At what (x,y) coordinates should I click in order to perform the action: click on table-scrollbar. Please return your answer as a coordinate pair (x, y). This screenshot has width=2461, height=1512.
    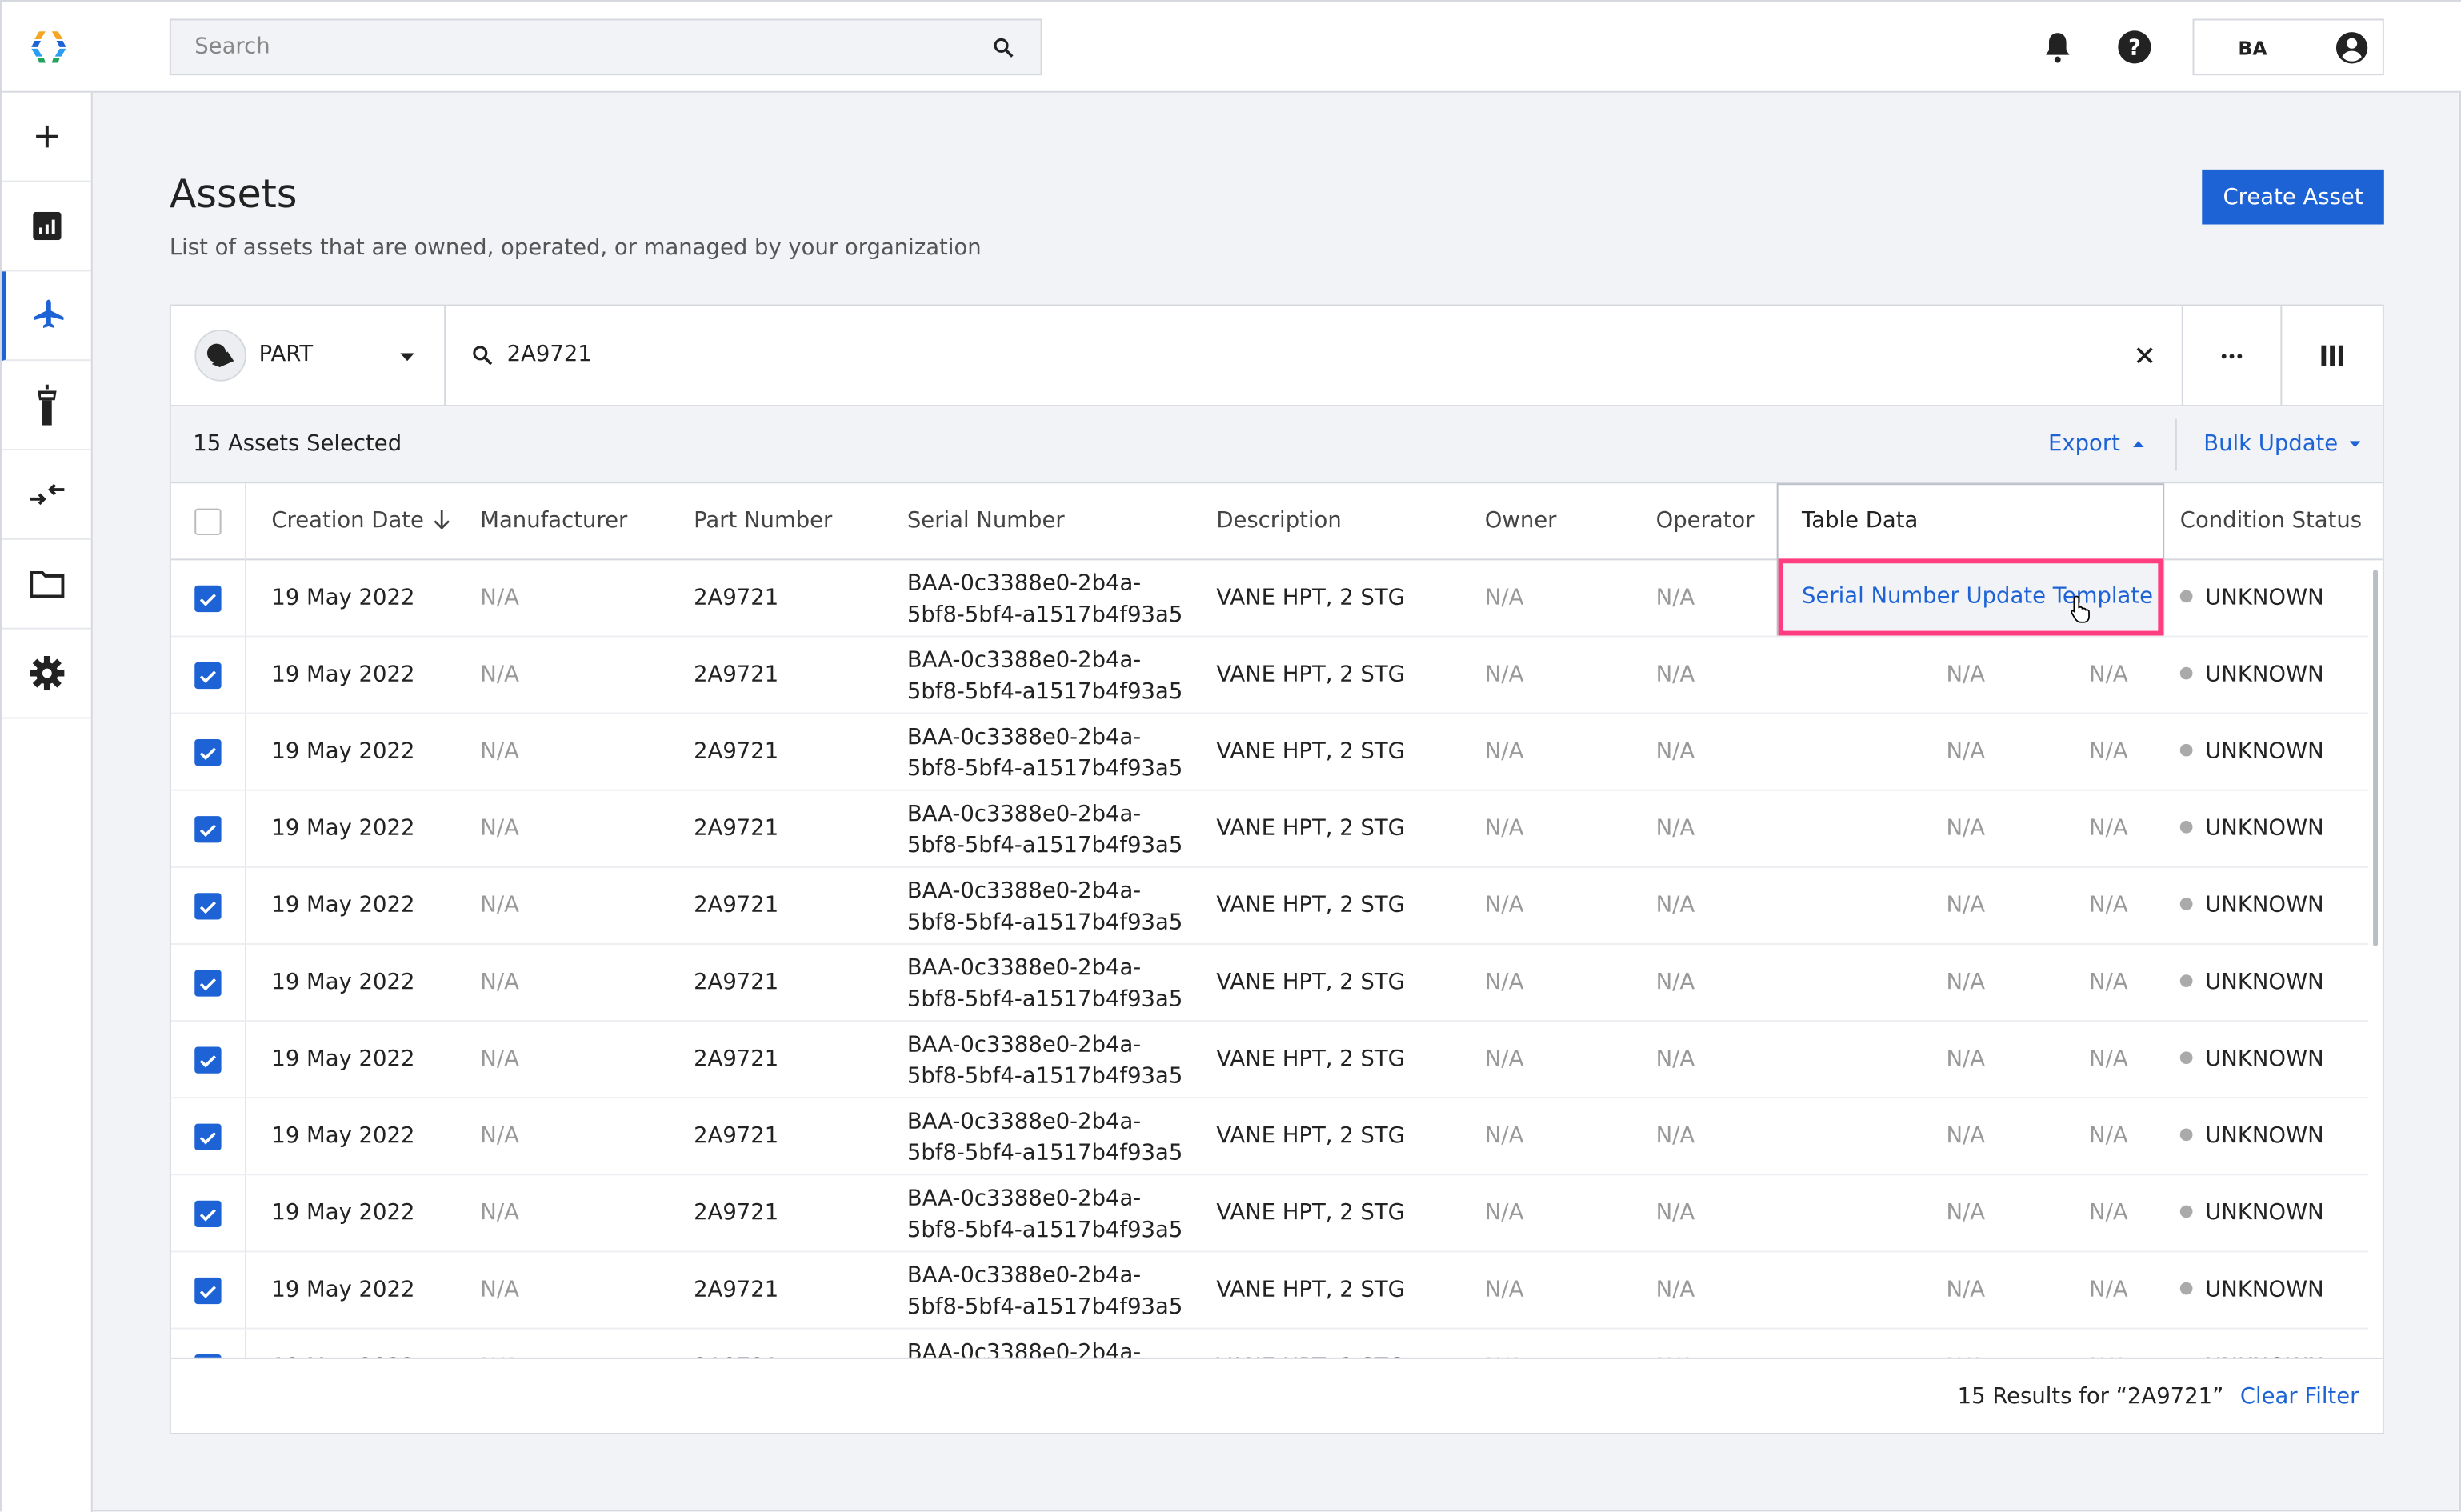
    Looking at the image, I should click on (2375, 758).